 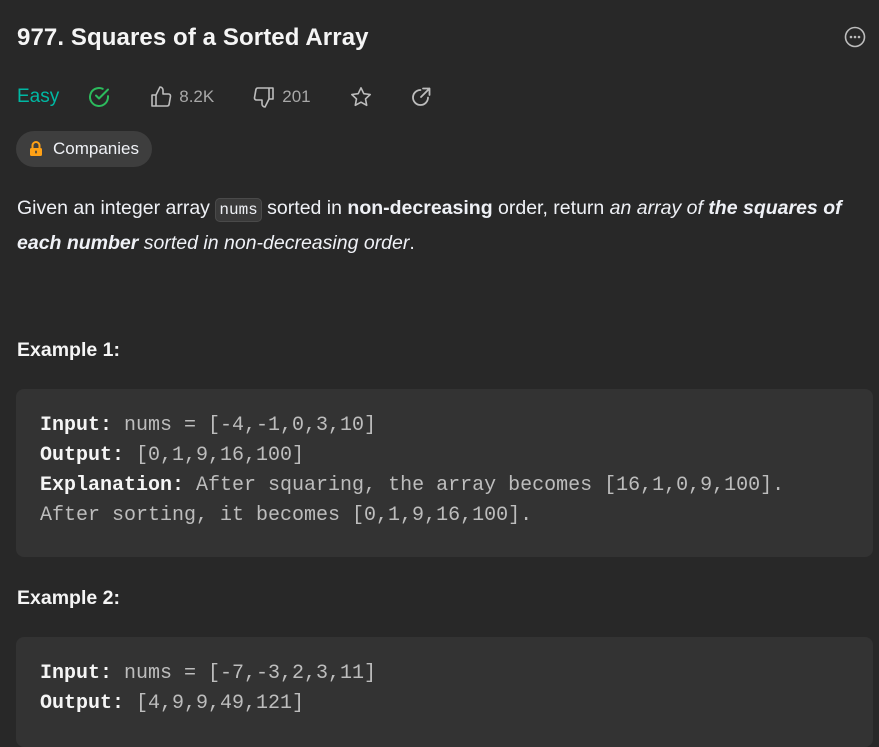 What do you see at coordinates (420, 208) in the screenshot?
I see `description-bold: non-decreasing` at bounding box center [420, 208].